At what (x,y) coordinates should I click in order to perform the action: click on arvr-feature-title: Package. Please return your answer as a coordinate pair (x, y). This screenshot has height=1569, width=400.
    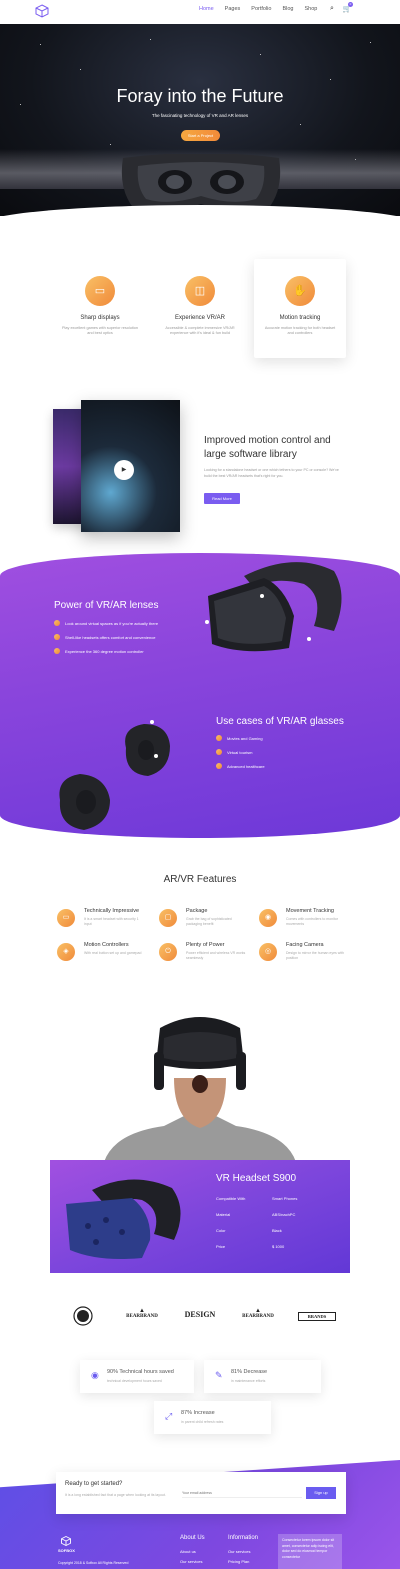
    Looking at the image, I should click on (197, 911).